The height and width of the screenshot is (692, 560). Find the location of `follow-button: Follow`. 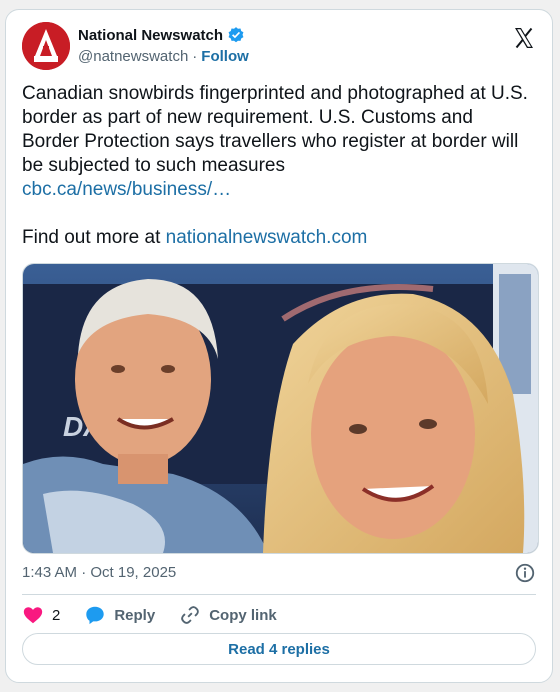

follow-button: Follow is located at coordinates (225, 56).